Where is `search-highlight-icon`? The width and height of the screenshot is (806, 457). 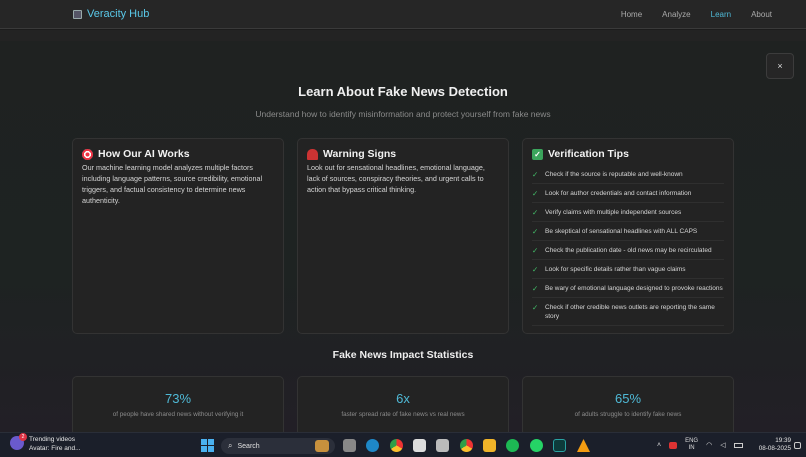
search-highlight-icon is located at coordinates (322, 446).